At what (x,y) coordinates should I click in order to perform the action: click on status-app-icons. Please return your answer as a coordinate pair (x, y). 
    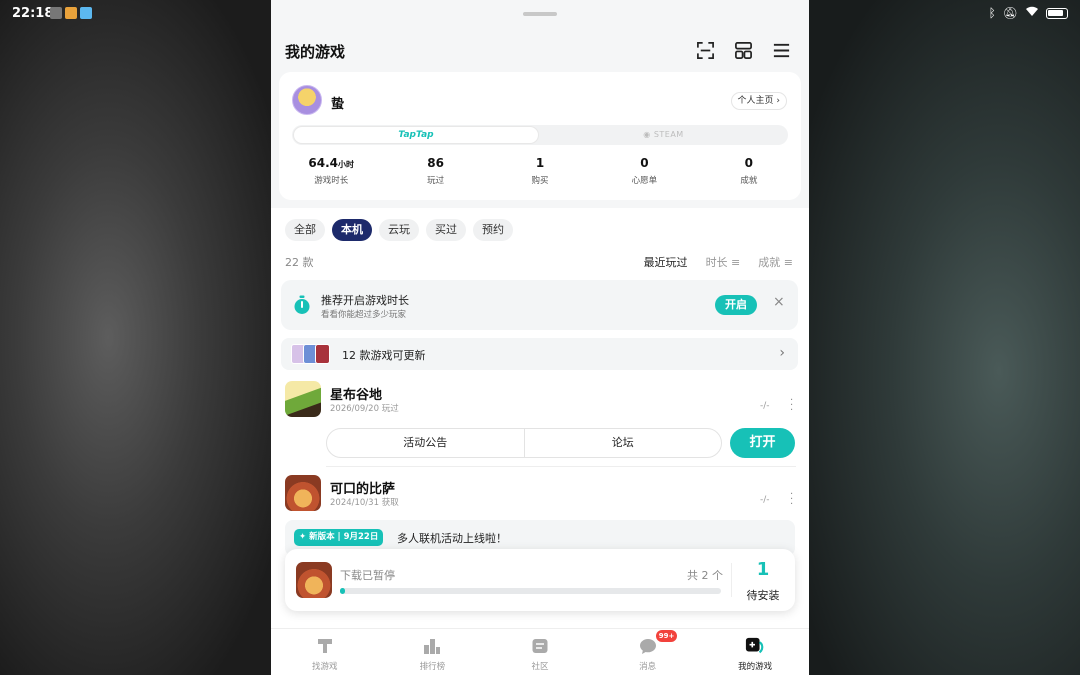
    Looking at the image, I should click on (71, 13).